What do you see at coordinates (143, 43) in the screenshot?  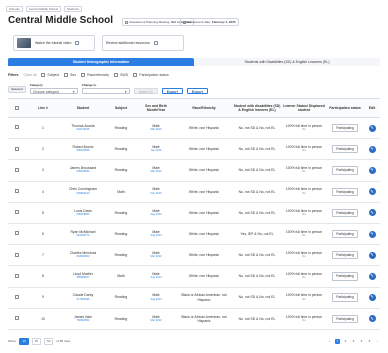 I see `resources-link: Review additional resources` at bounding box center [143, 43].